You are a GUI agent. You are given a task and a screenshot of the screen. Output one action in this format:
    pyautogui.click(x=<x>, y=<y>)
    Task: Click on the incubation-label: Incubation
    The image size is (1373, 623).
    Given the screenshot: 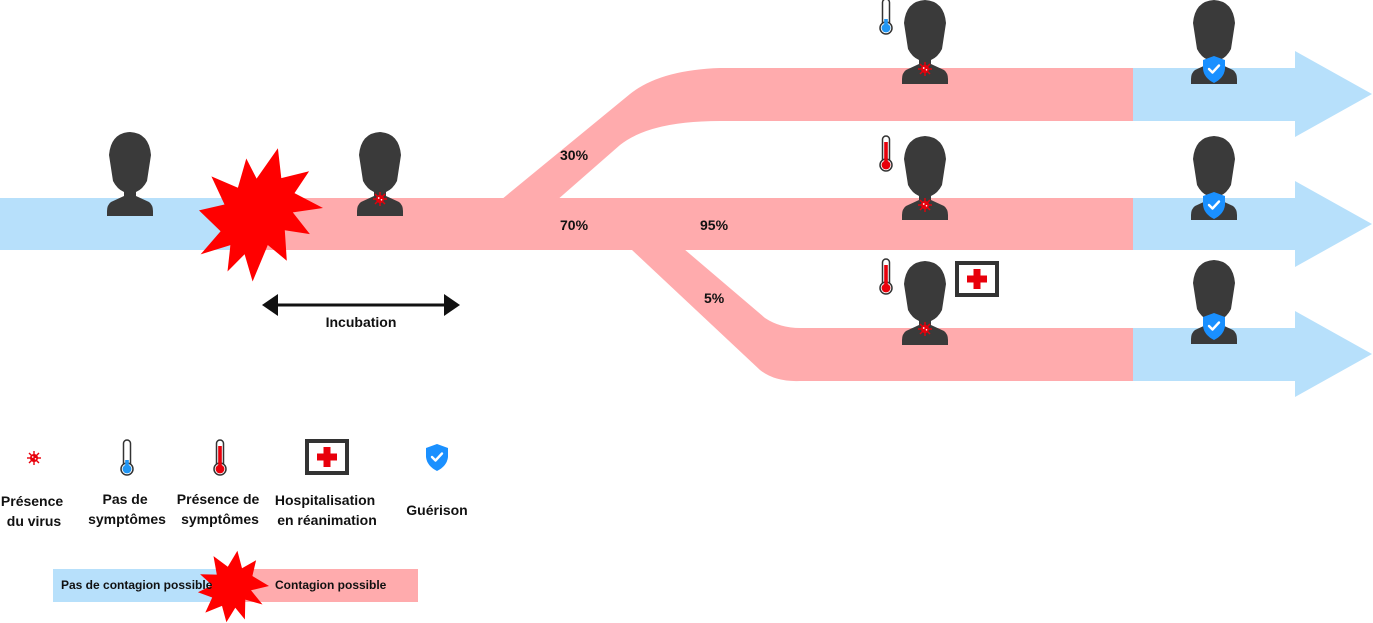 What is the action you would take?
    pyautogui.click(x=361, y=322)
    